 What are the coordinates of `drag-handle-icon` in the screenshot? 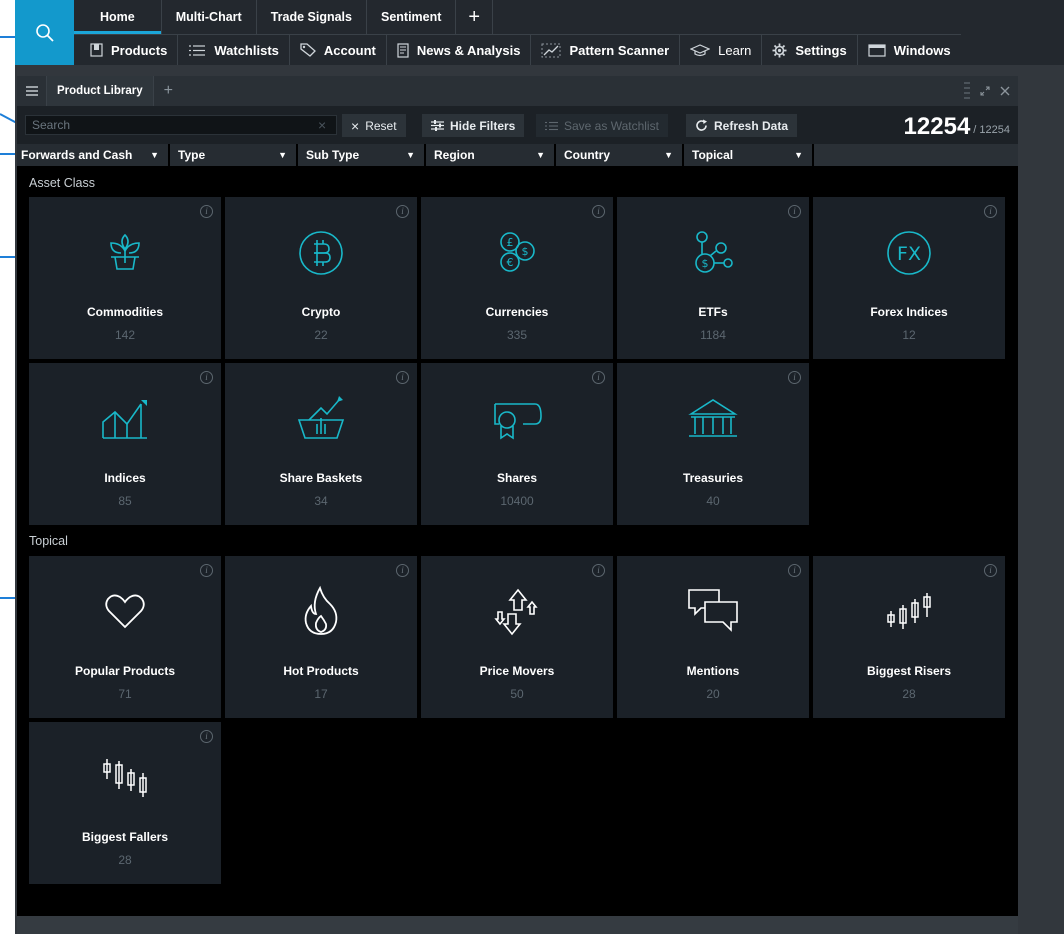 It's located at (967, 91).